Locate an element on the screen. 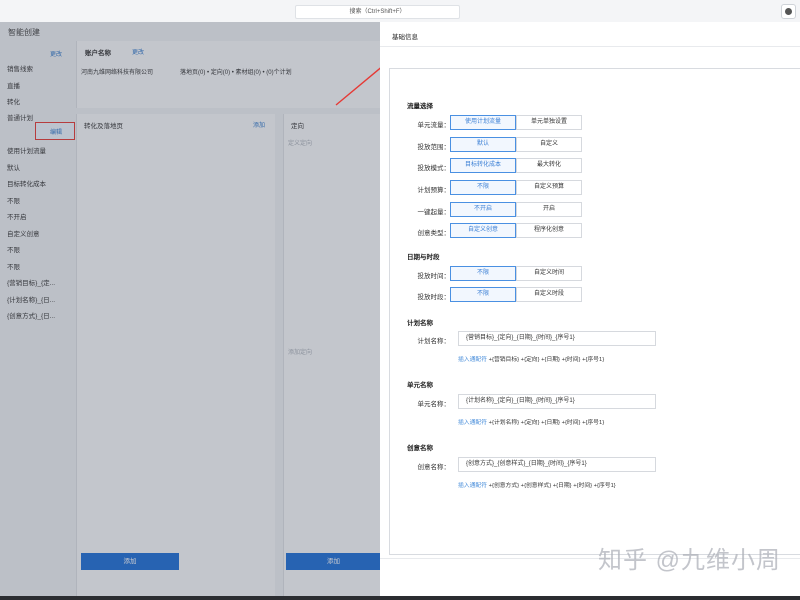 Image resolution: width=800 pixels, height=600 pixels. edit-button: 编辑 is located at coordinates (55, 131).